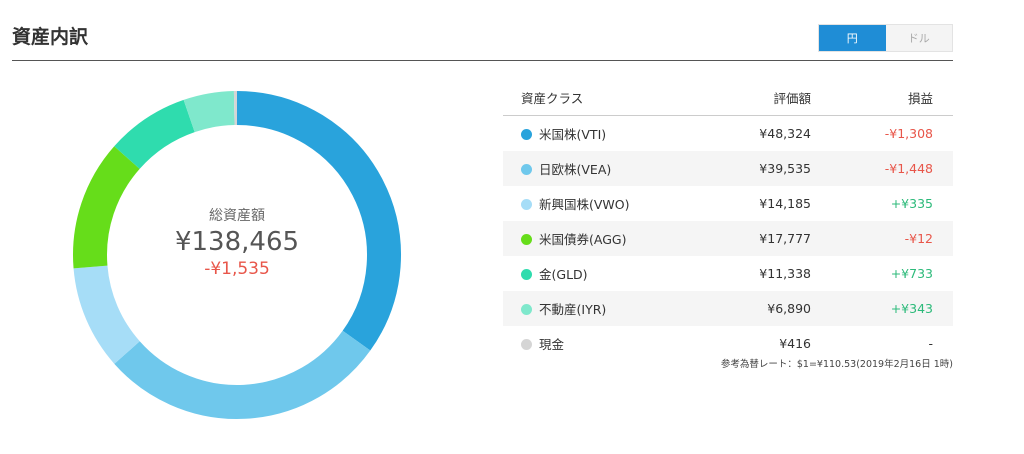  Describe the element at coordinates (882, 238) in the screenshot. I see `pl-cell: -¥12` at that location.